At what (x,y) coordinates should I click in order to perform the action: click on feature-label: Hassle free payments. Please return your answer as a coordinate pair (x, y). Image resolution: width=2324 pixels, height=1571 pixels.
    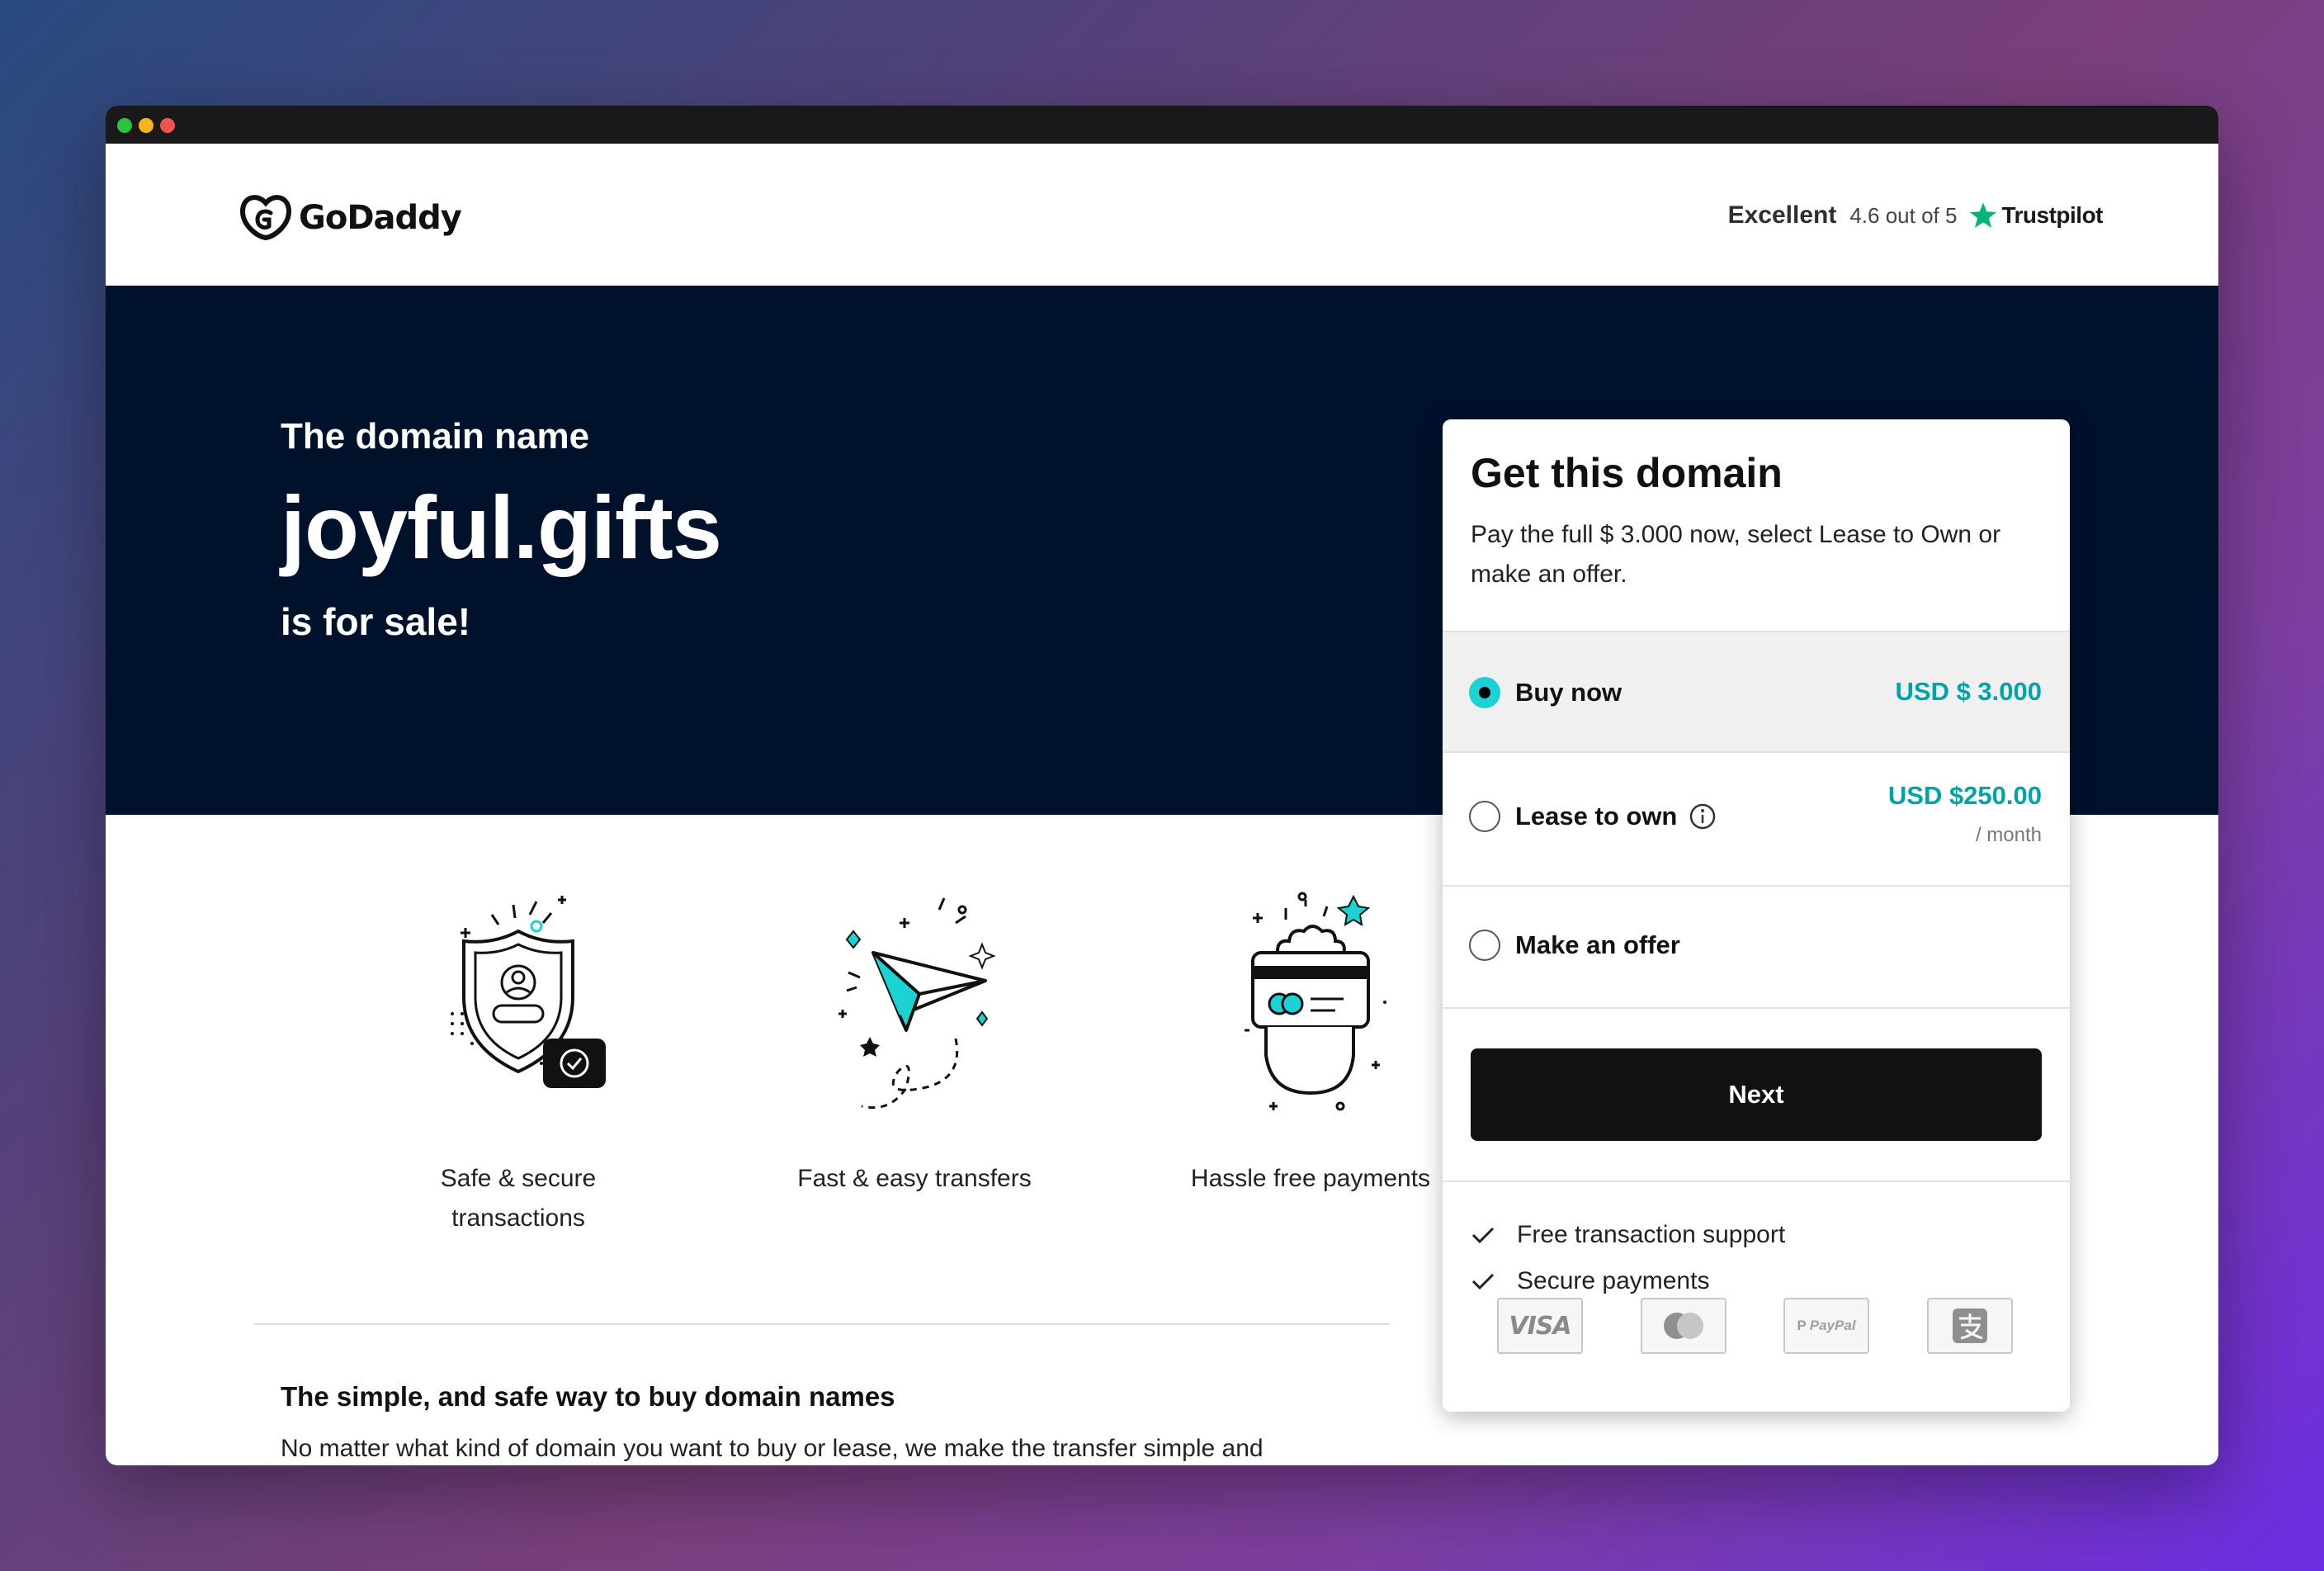
    Looking at the image, I should click on (1311, 1179).